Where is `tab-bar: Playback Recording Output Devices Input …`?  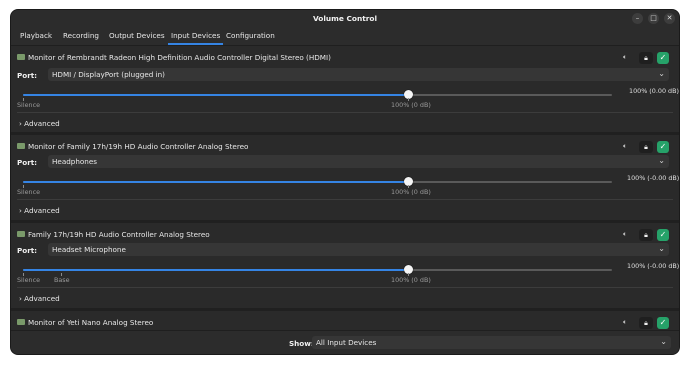
tab-bar: Playback Recording Output Devices Input … is located at coordinates (345, 36).